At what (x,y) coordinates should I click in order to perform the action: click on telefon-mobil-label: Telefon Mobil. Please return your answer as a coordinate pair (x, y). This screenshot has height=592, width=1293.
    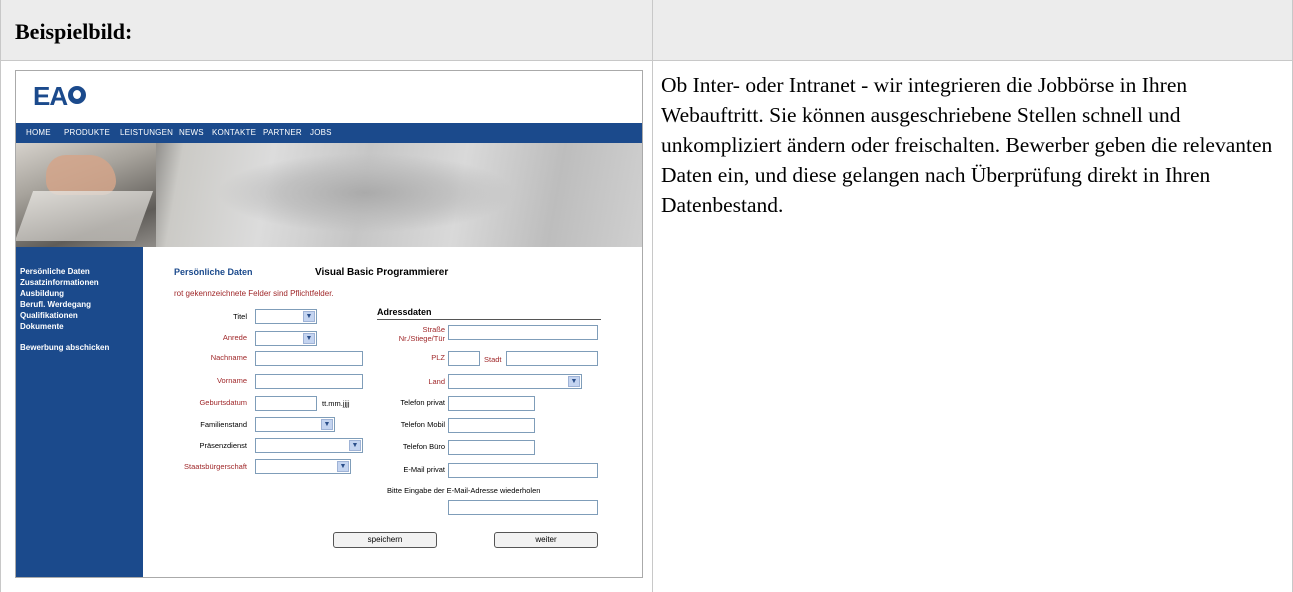
    Looking at the image, I should click on (422, 424).